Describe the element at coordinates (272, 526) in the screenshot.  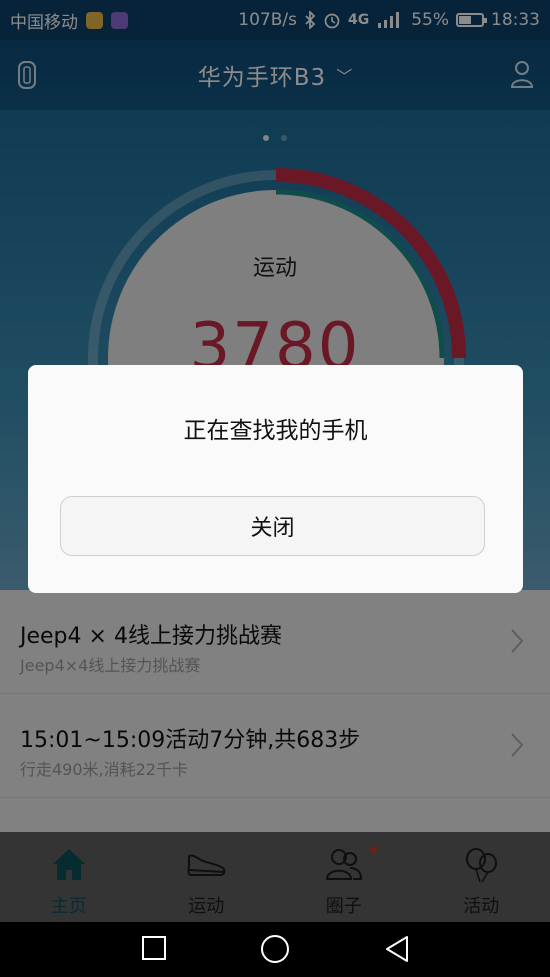
I see `close-button: 关闭` at that location.